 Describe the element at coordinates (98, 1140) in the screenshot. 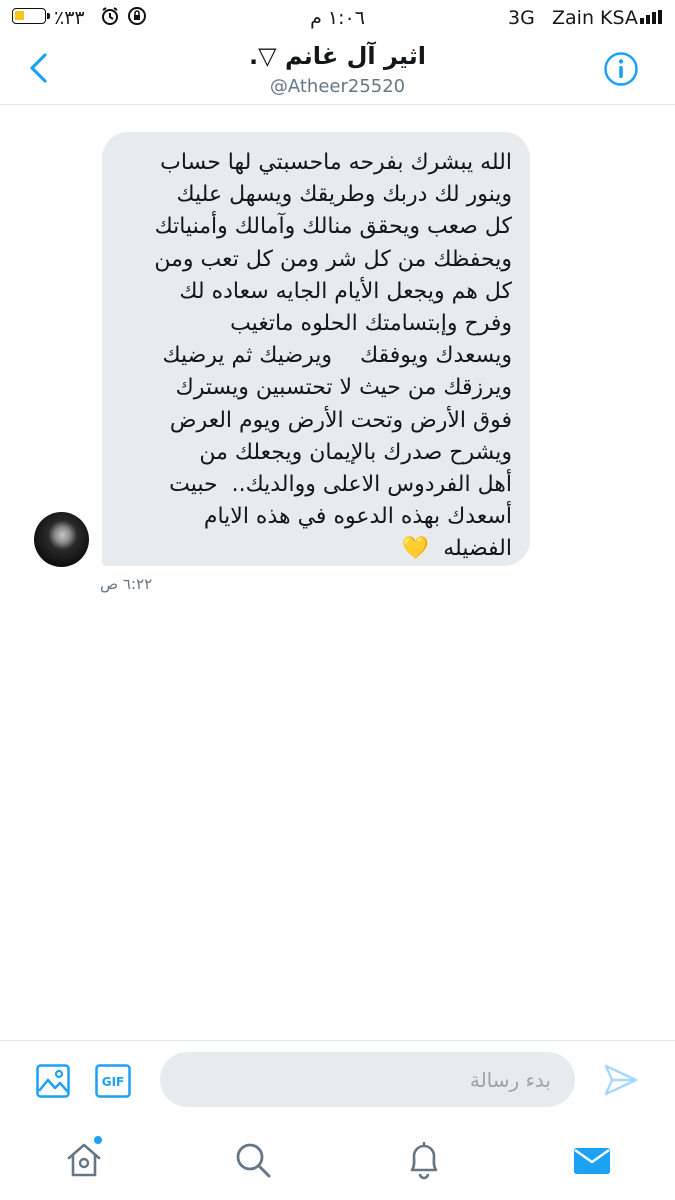

I see `notification-dot` at that location.